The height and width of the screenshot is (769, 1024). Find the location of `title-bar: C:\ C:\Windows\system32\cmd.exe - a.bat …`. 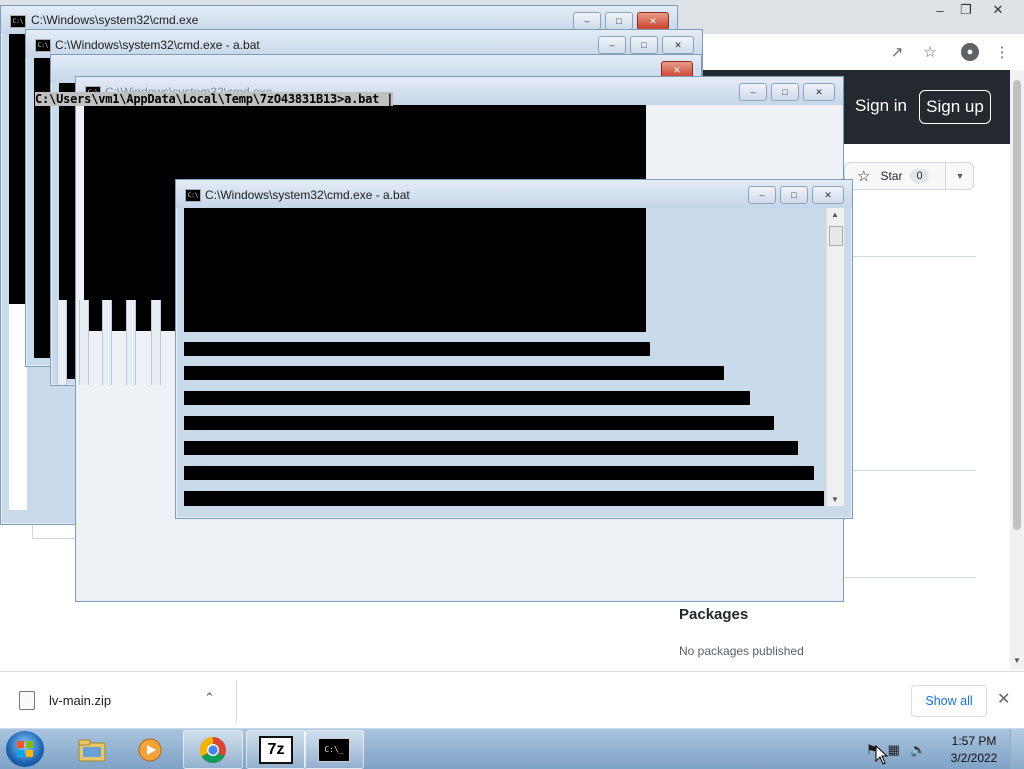

title-bar: C:\ C:\Windows\system32\cmd.exe - a.bat … is located at coordinates (514, 194).